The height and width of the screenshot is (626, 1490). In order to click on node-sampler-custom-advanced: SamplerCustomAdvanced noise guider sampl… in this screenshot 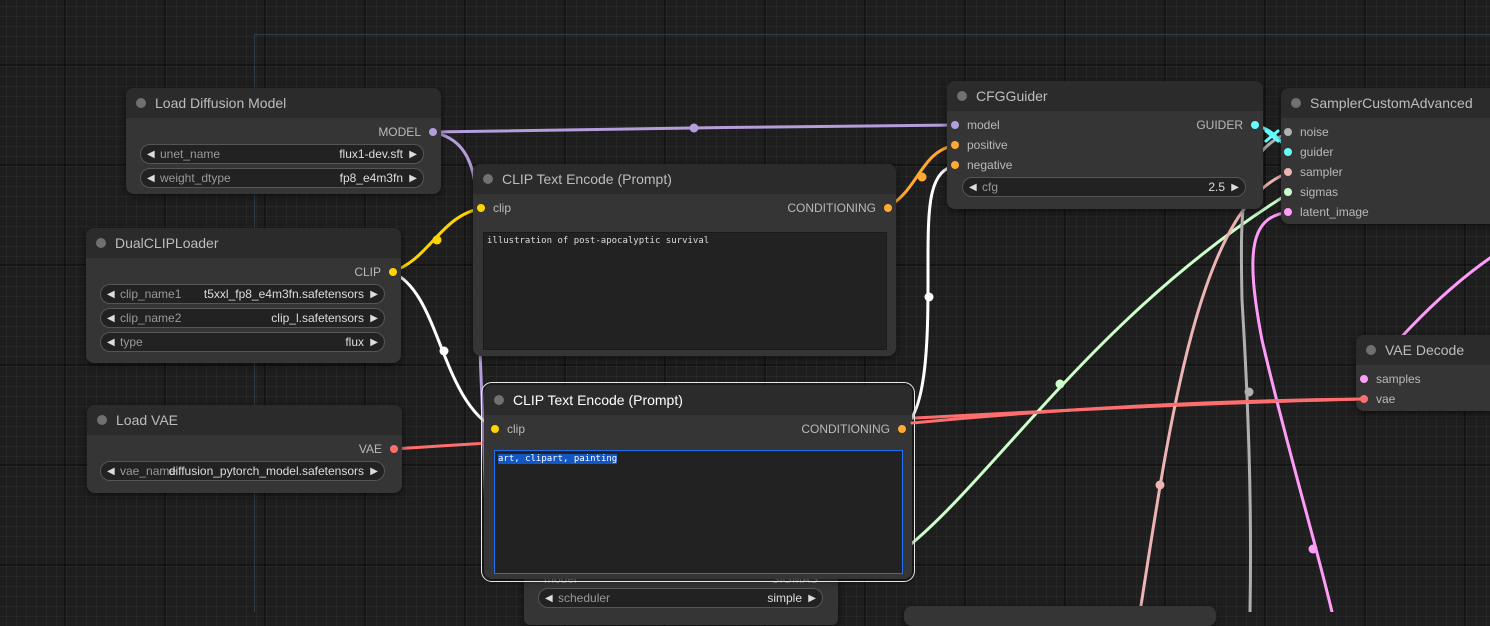, I will do `click(1385, 156)`.